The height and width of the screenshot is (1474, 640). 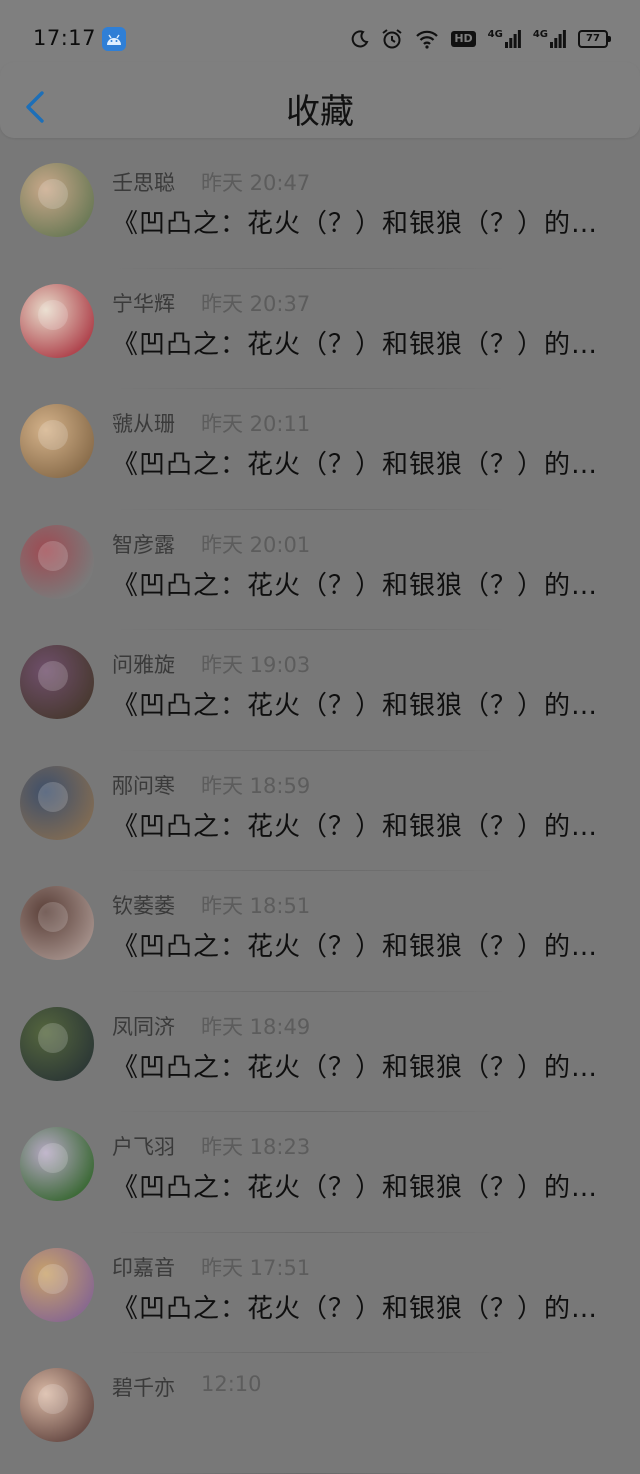 What do you see at coordinates (320, 112) in the screenshot?
I see `page-title: 收藏` at bounding box center [320, 112].